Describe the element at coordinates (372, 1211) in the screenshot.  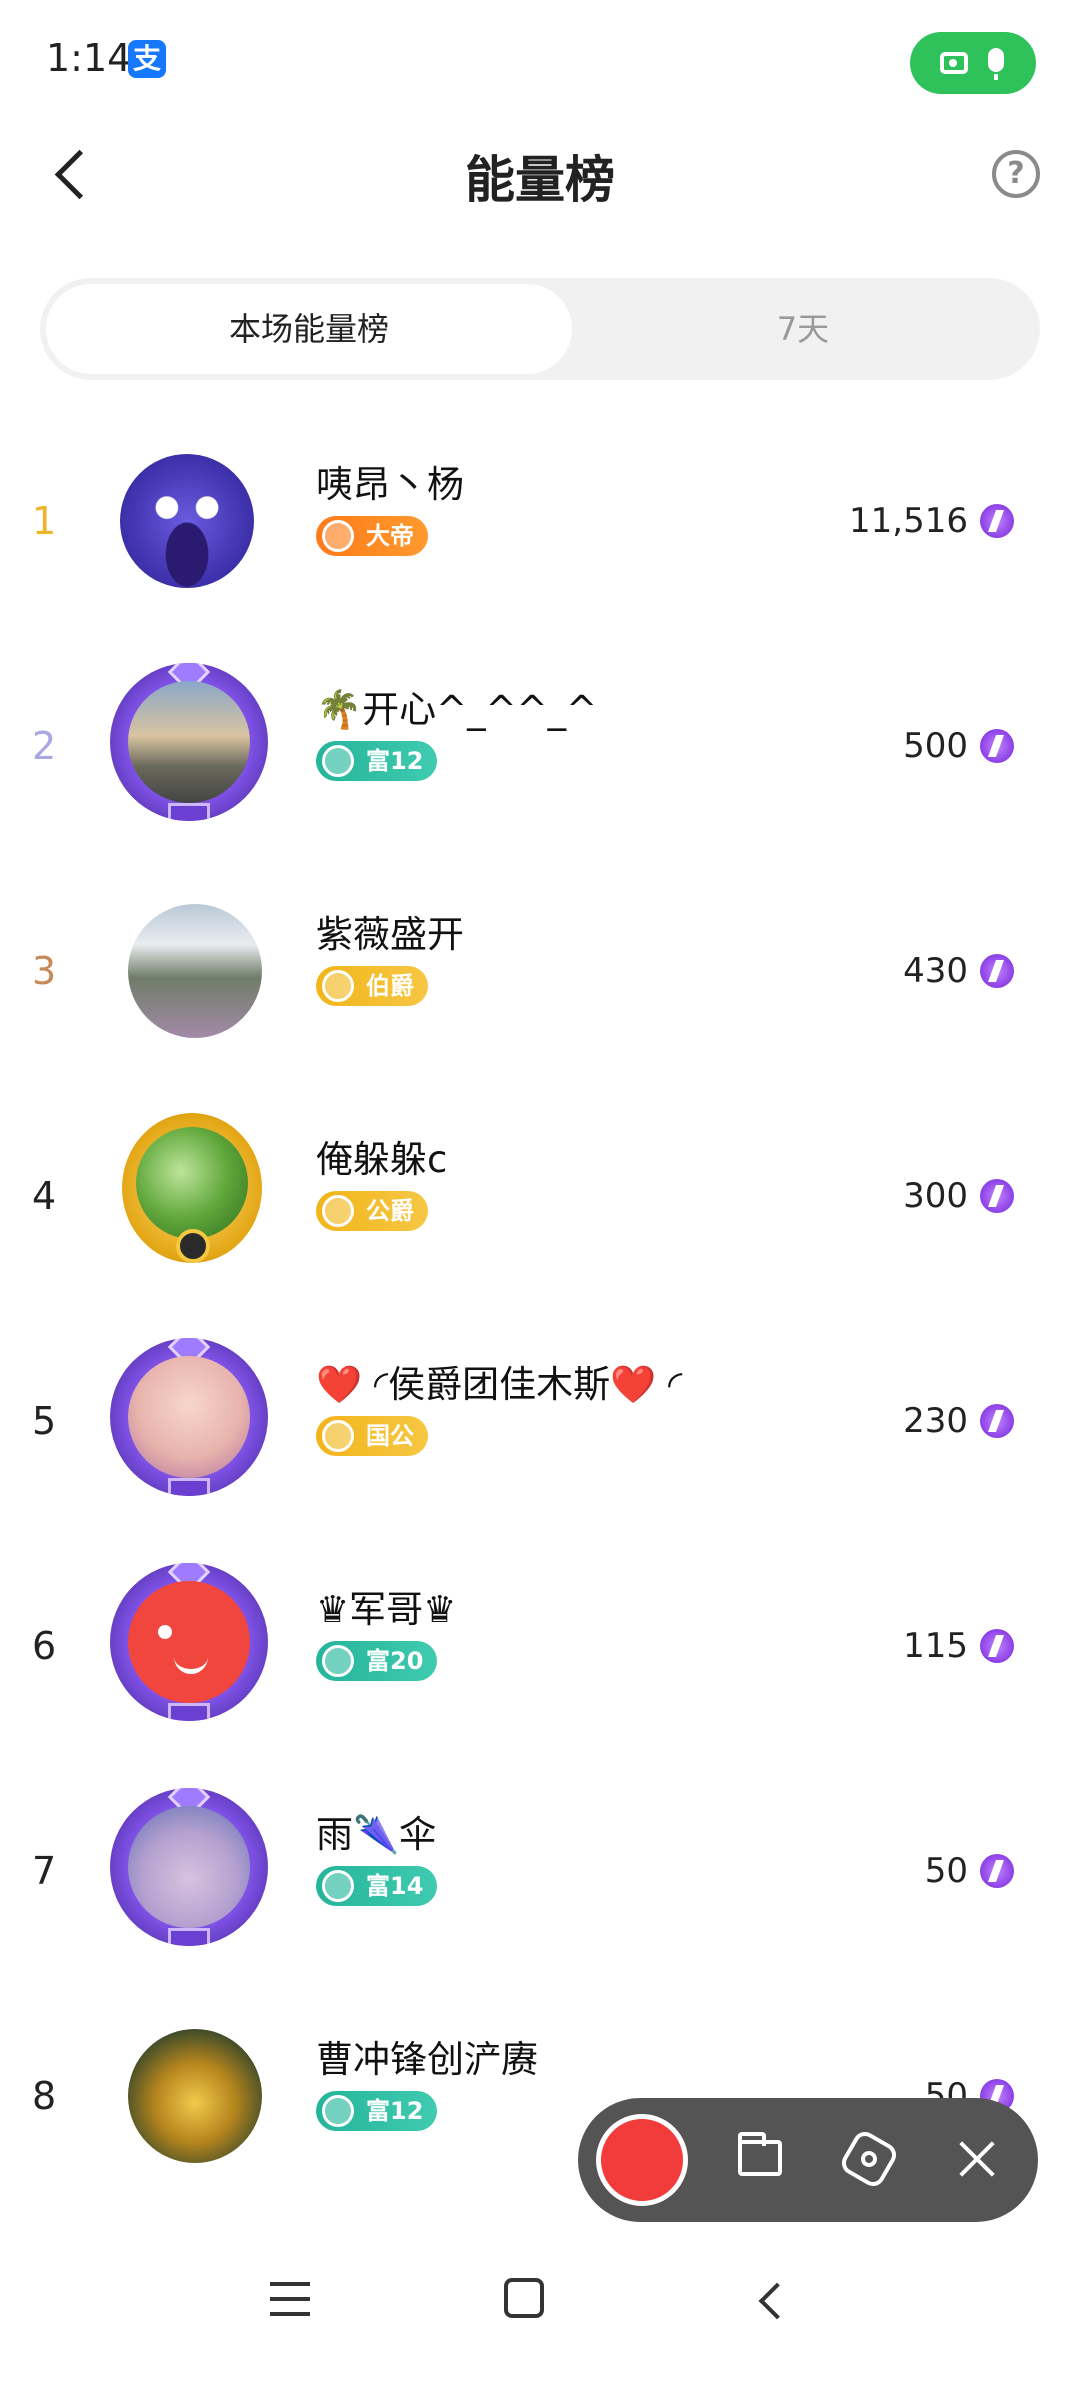
I see `level-badge: 公爵` at that location.